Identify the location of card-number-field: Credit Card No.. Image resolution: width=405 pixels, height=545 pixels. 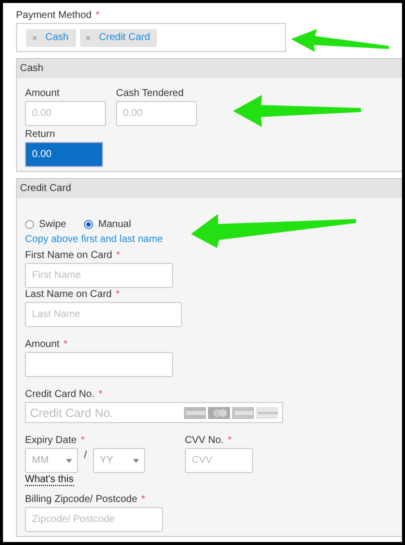
(154, 412).